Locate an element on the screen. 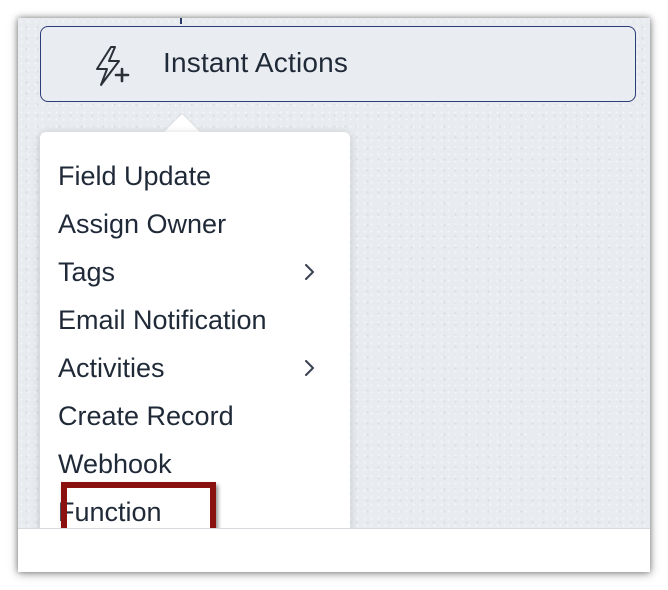  function-highlight-box is located at coordinates (138, 508).